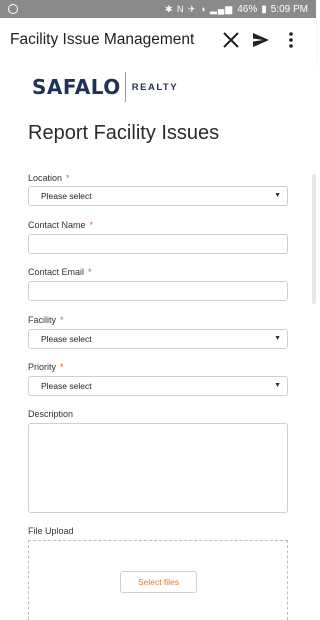 This screenshot has height=620, width=320. What do you see at coordinates (158, 244) in the screenshot?
I see `contact-name-field` at bounding box center [158, 244].